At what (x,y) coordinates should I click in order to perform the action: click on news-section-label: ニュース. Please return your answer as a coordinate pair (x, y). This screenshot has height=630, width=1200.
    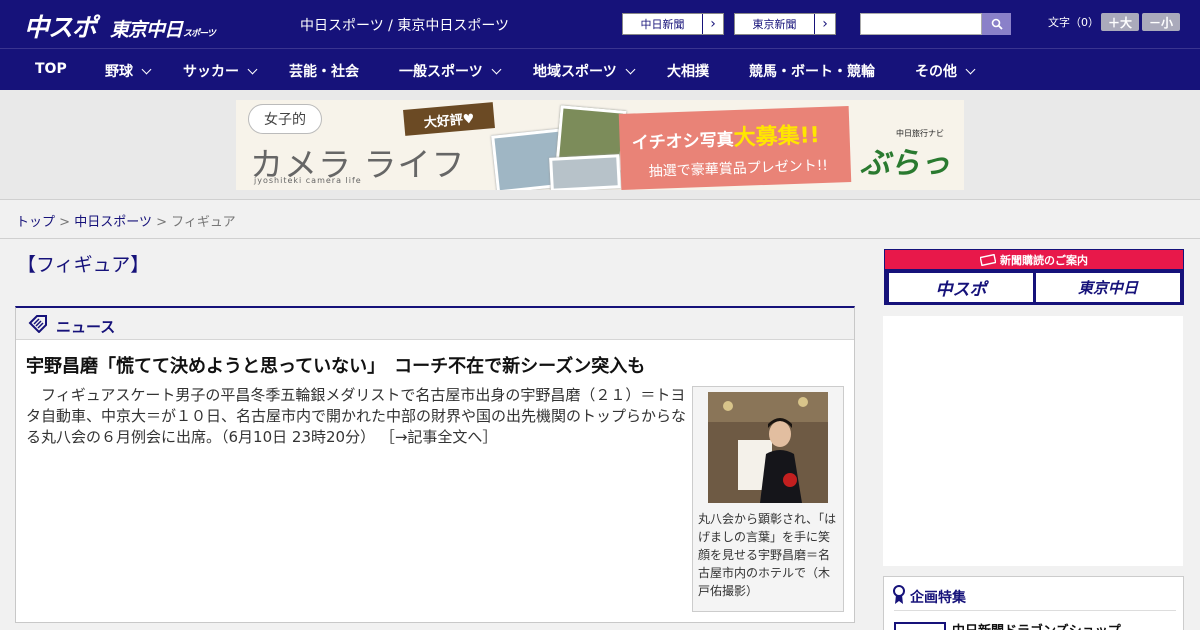
    Looking at the image, I should click on (86, 327).